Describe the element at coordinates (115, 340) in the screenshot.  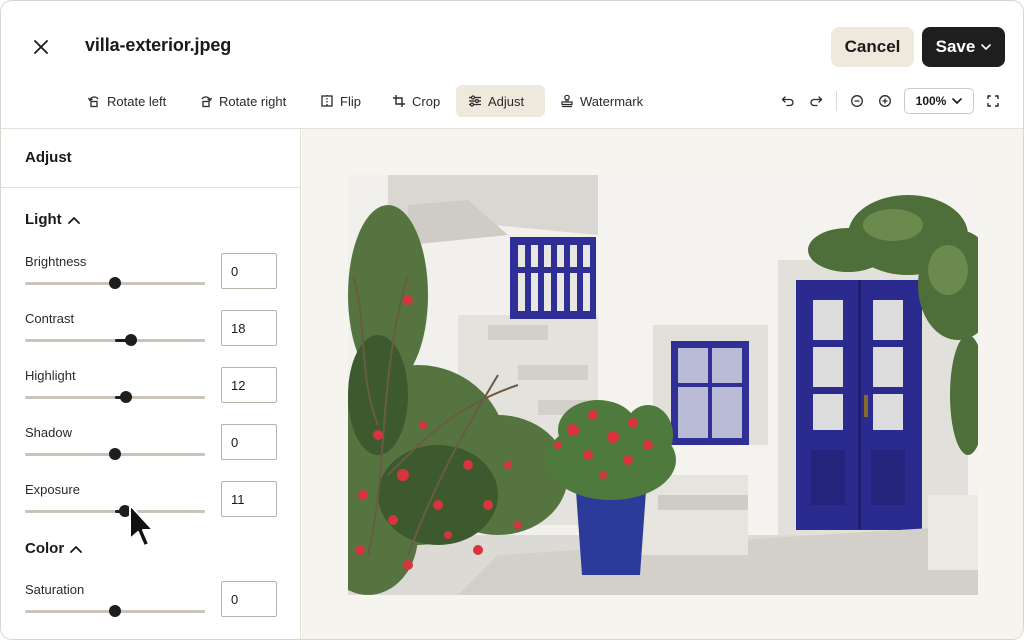
I see `contrast-slider` at that location.